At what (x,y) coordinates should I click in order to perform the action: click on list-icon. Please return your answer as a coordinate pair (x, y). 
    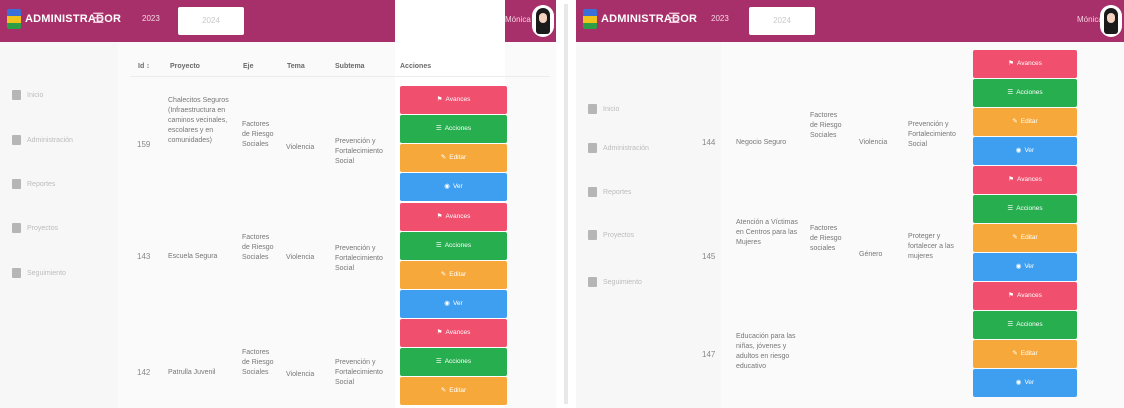
    Looking at the image, I should click on (16, 273).